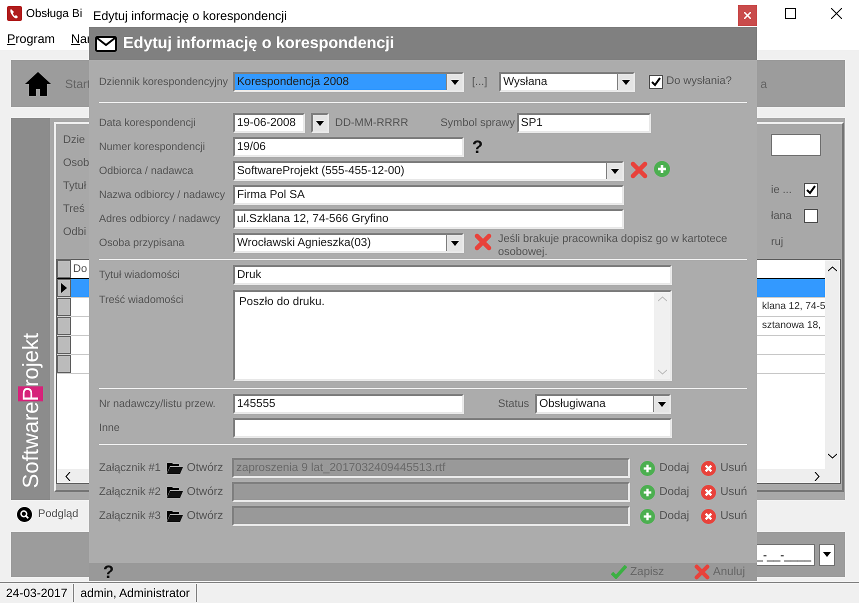 The width and height of the screenshot is (859, 603). I want to click on journal-select: Korespondencja 2008, so click(348, 82).